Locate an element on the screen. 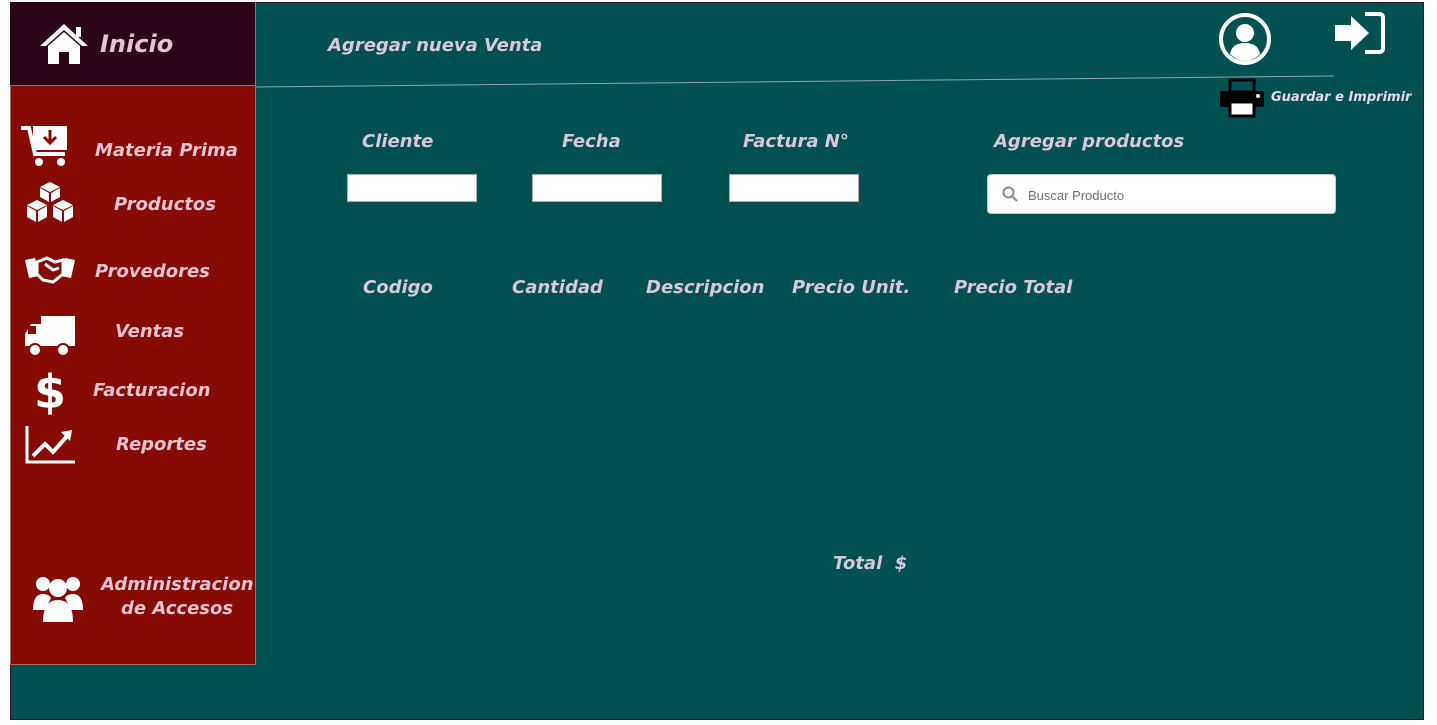 Image resolution: width=1437 pixels, height=725 pixels. sidebar-item-provedores: Provedores is located at coordinates (133, 270).